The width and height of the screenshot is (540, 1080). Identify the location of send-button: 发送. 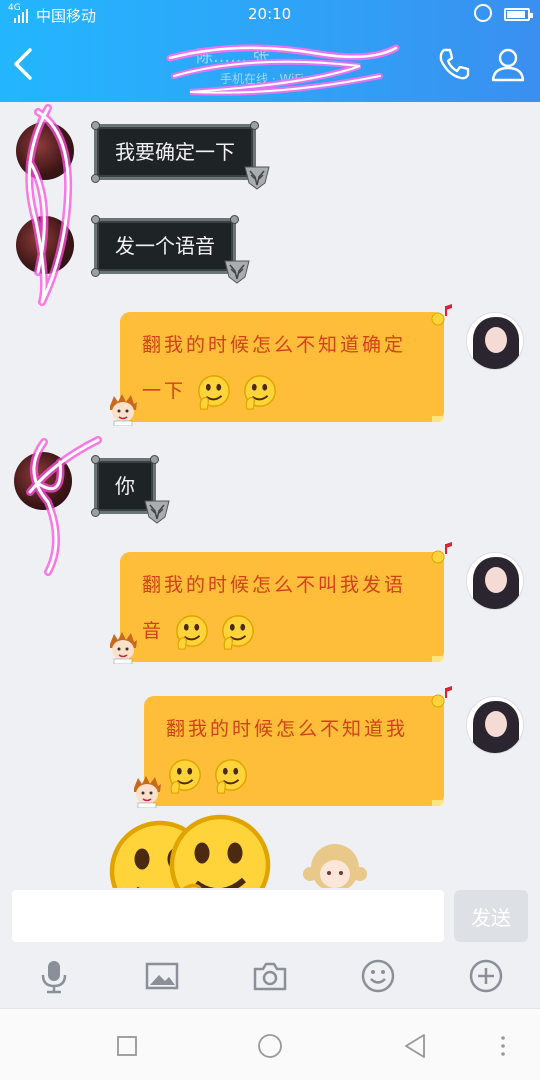
(491, 916).